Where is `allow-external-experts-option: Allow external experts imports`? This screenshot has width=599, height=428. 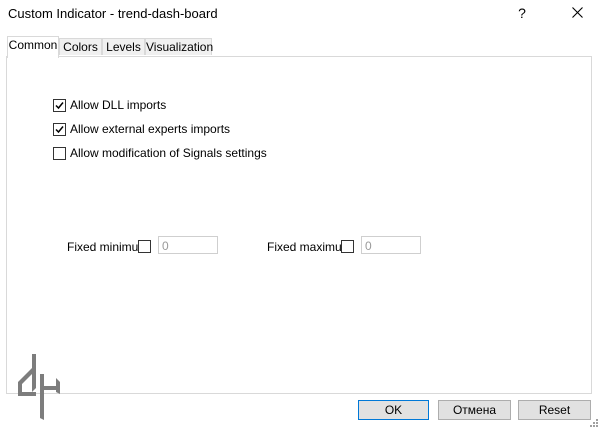 allow-external-experts-option: Allow external experts imports is located at coordinates (141, 129).